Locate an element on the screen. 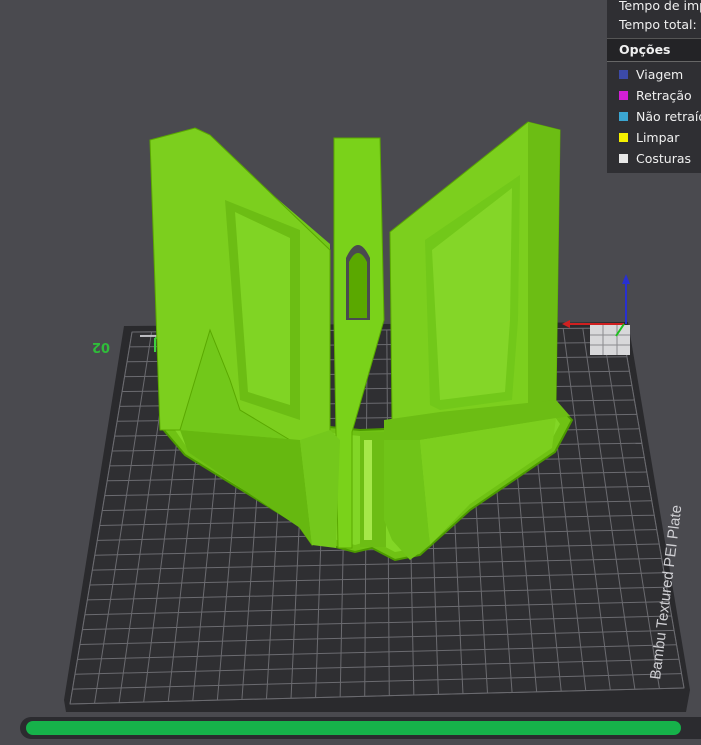 This screenshot has width=701, height=745. legend-item-costuras: Costuras is located at coordinates (654, 158).